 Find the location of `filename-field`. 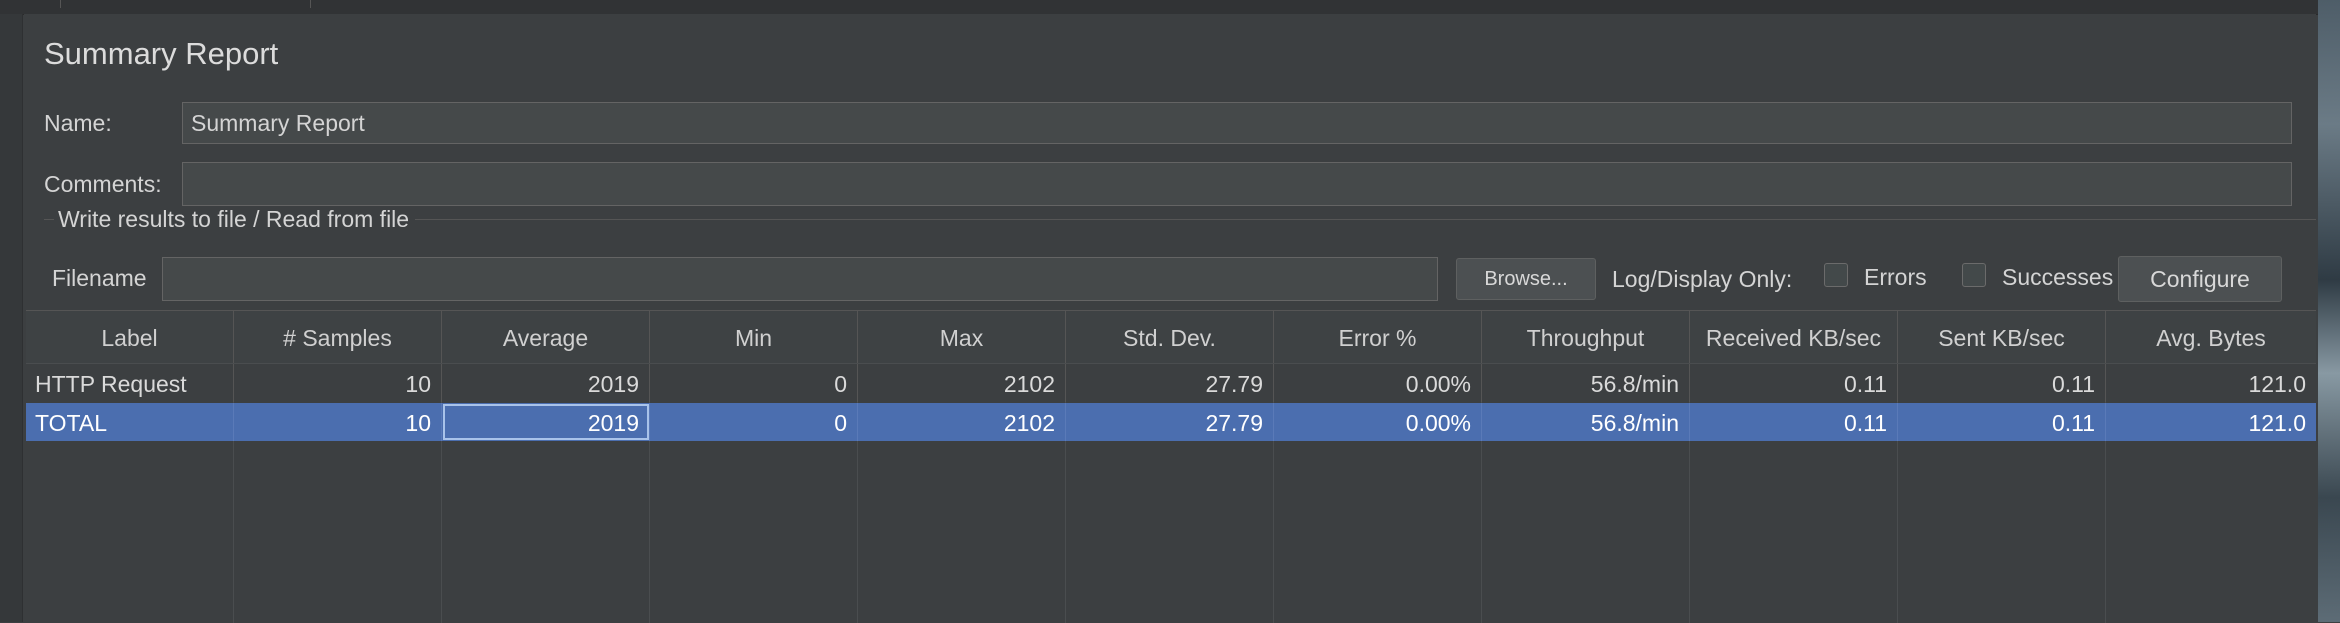

filename-field is located at coordinates (800, 279).